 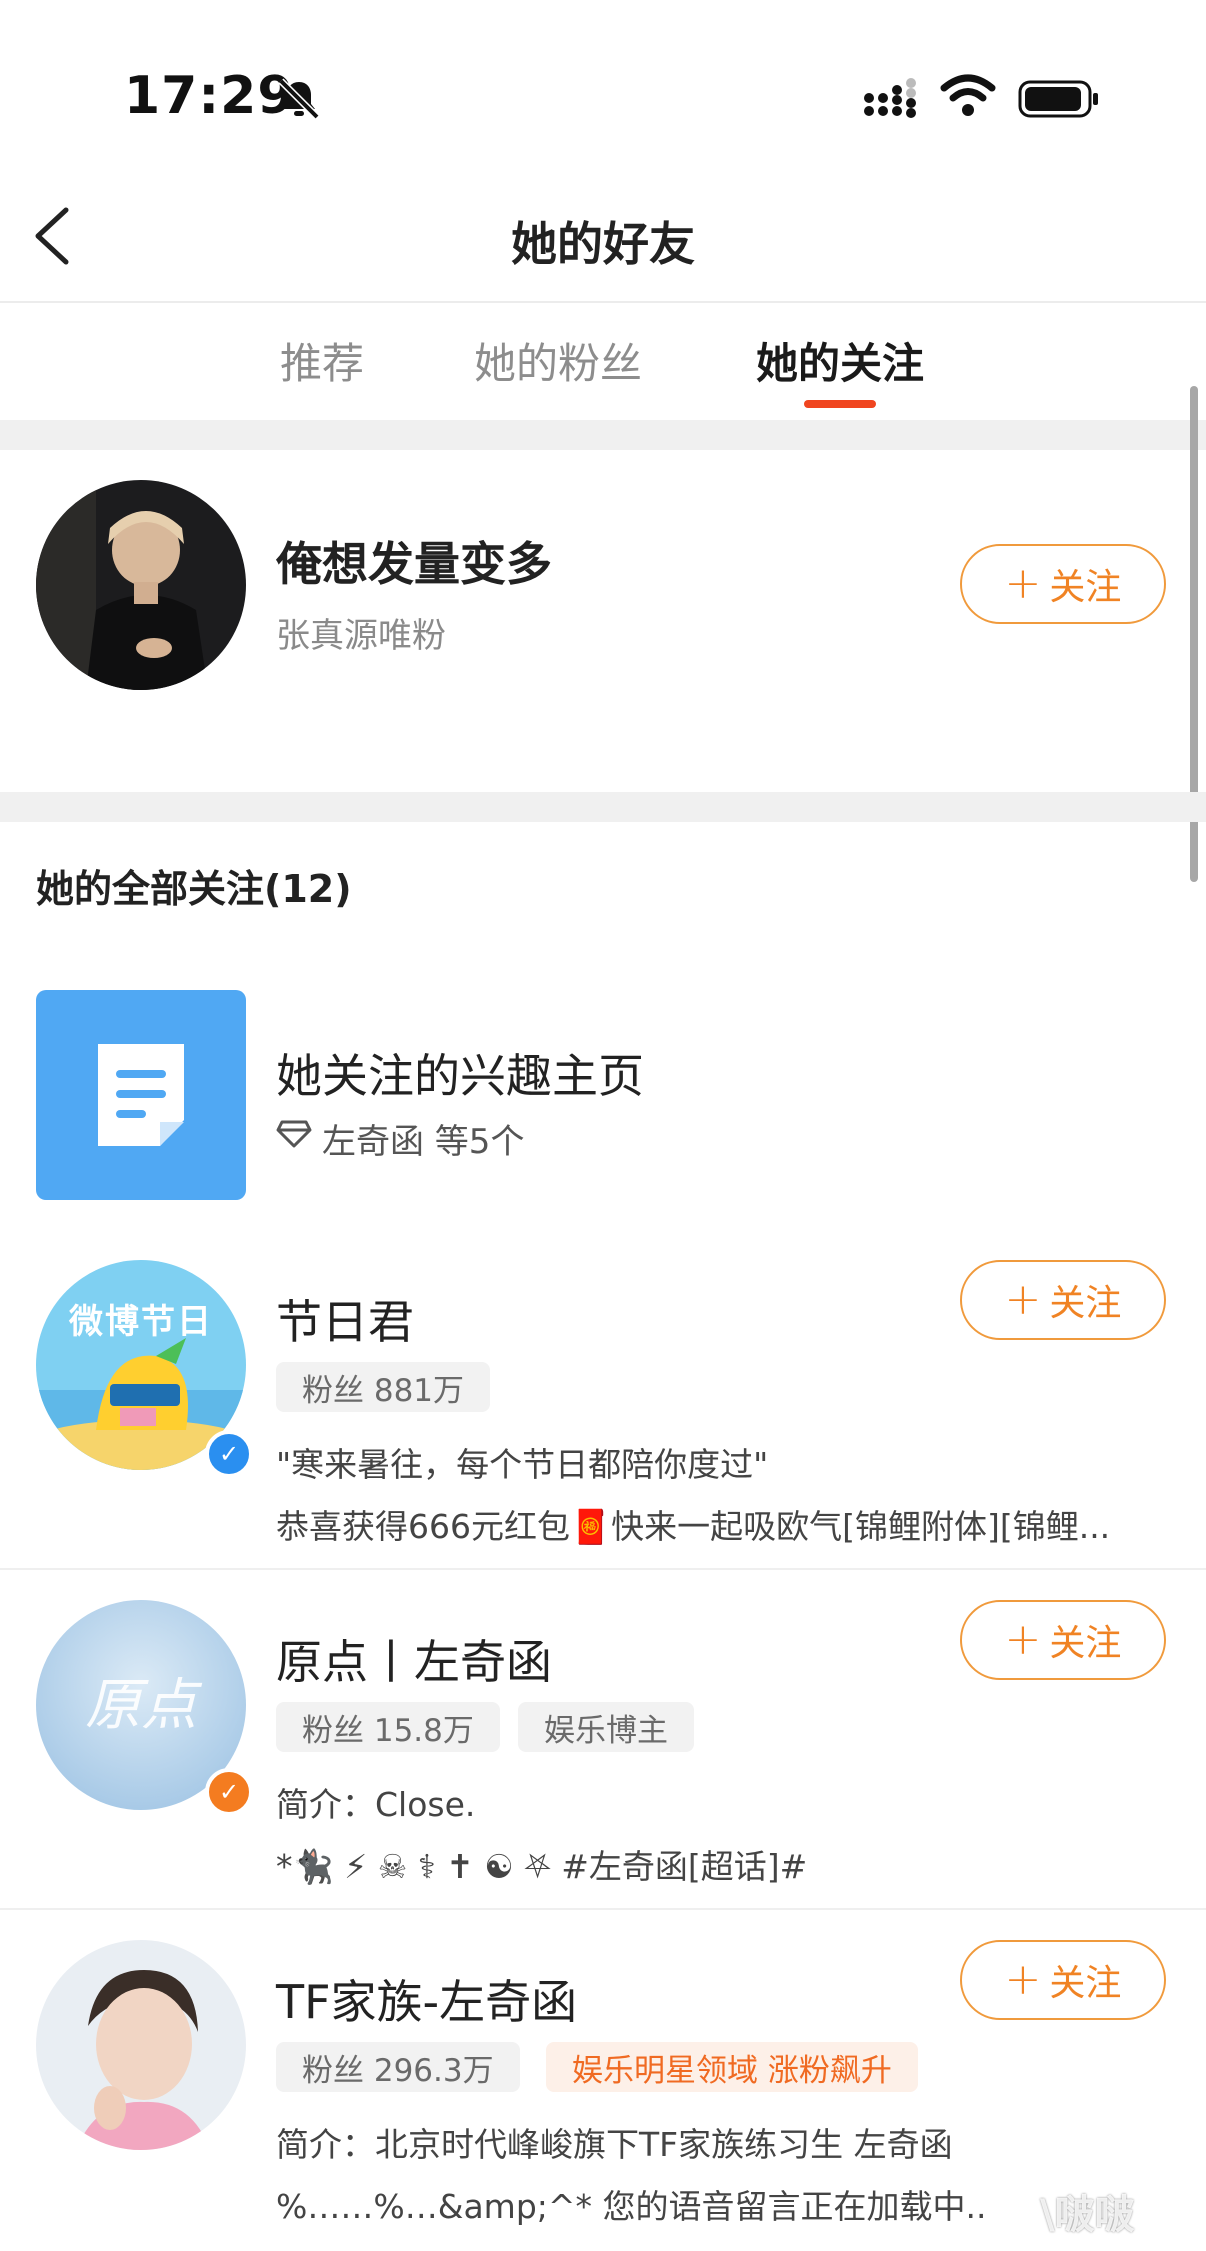 What do you see at coordinates (606, 1727) in the screenshot?
I see `category-tag: 娱乐博主` at bounding box center [606, 1727].